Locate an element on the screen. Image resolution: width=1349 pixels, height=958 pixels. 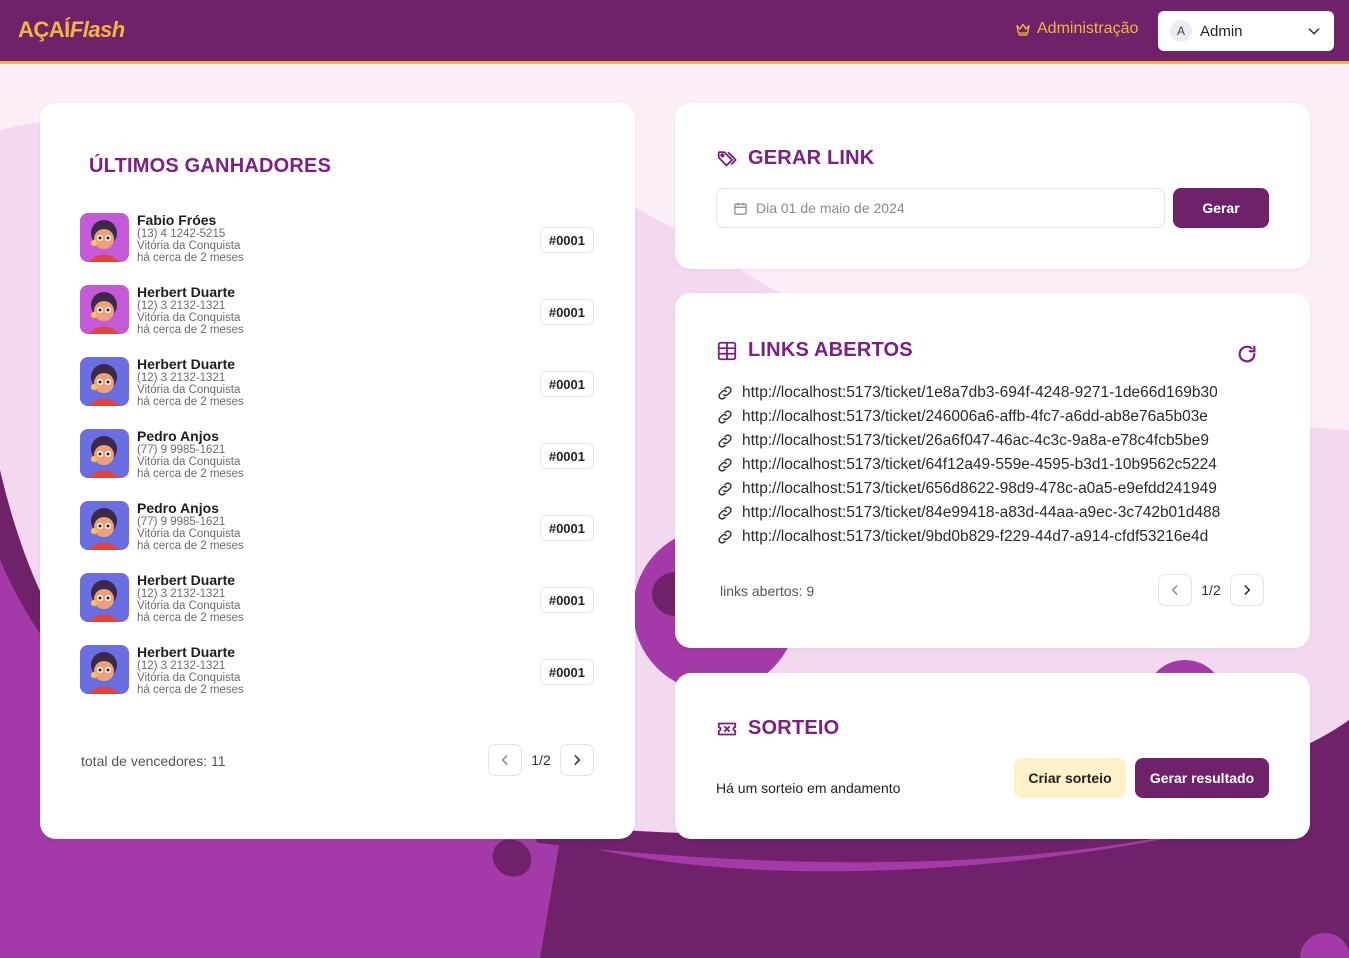
create-raffle-button: Criar sorteio is located at coordinates (1070, 778).